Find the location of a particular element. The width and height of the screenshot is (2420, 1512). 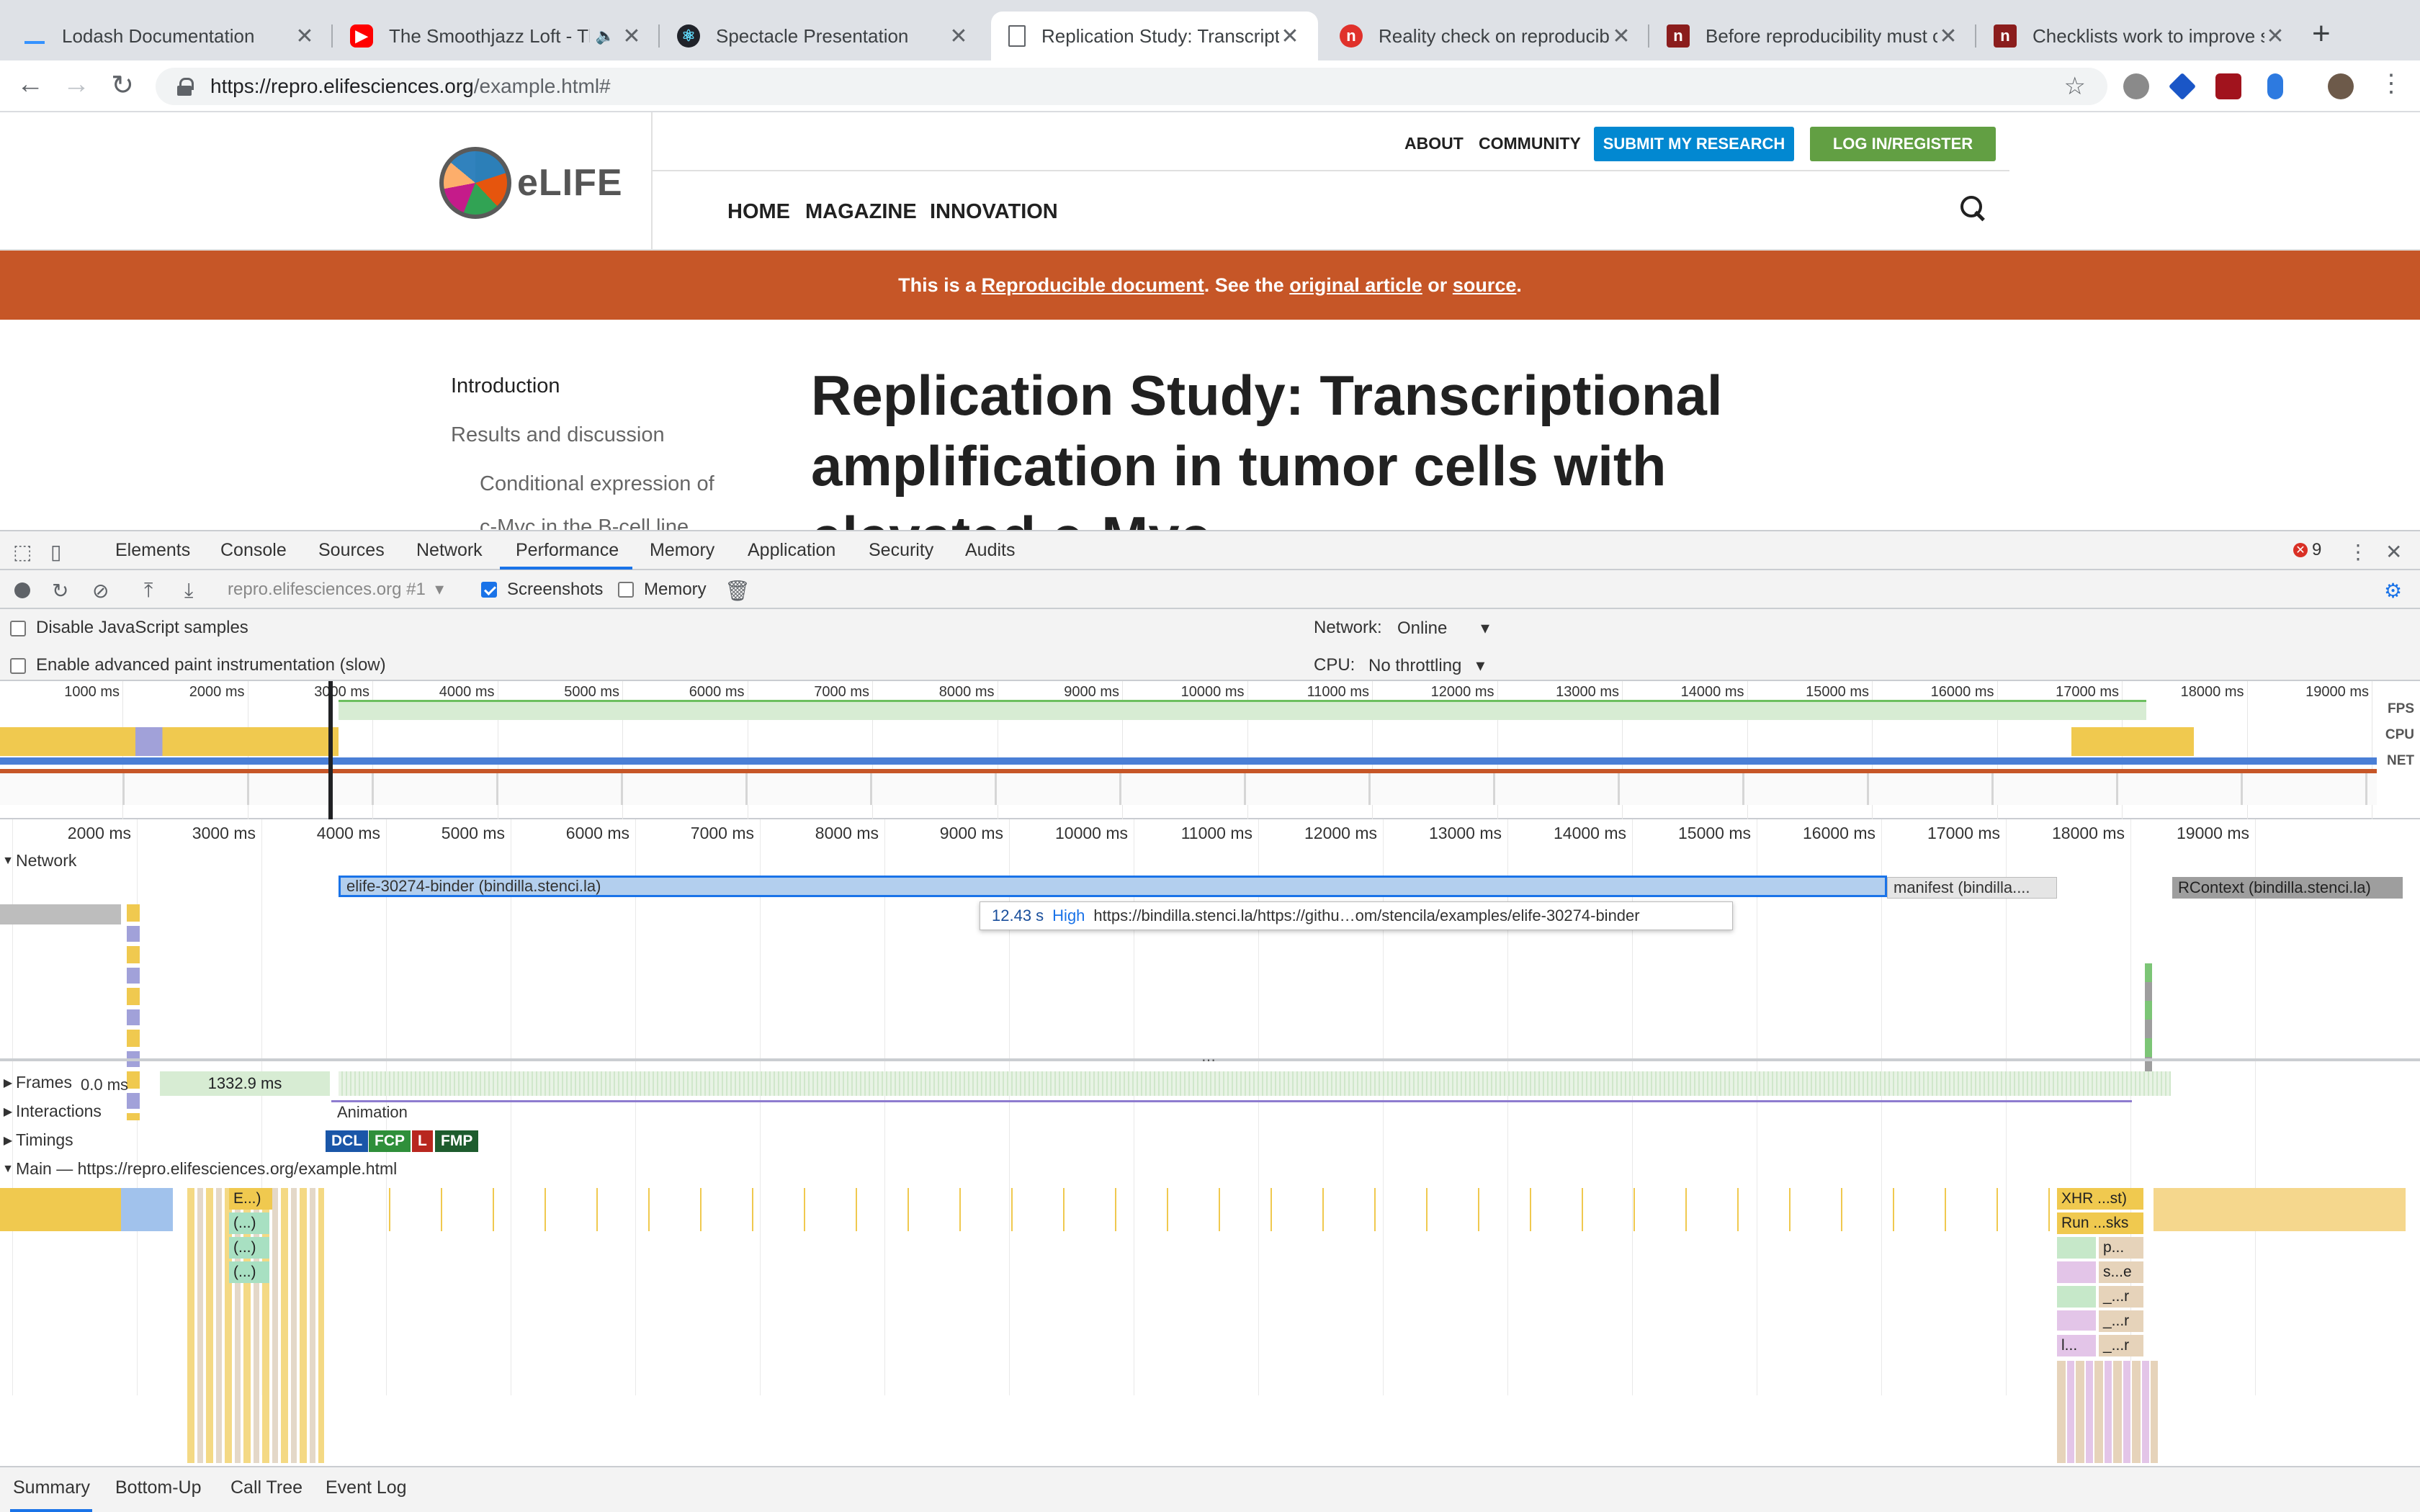

devtools-tab-application: Application is located at coordinates (791, 550).